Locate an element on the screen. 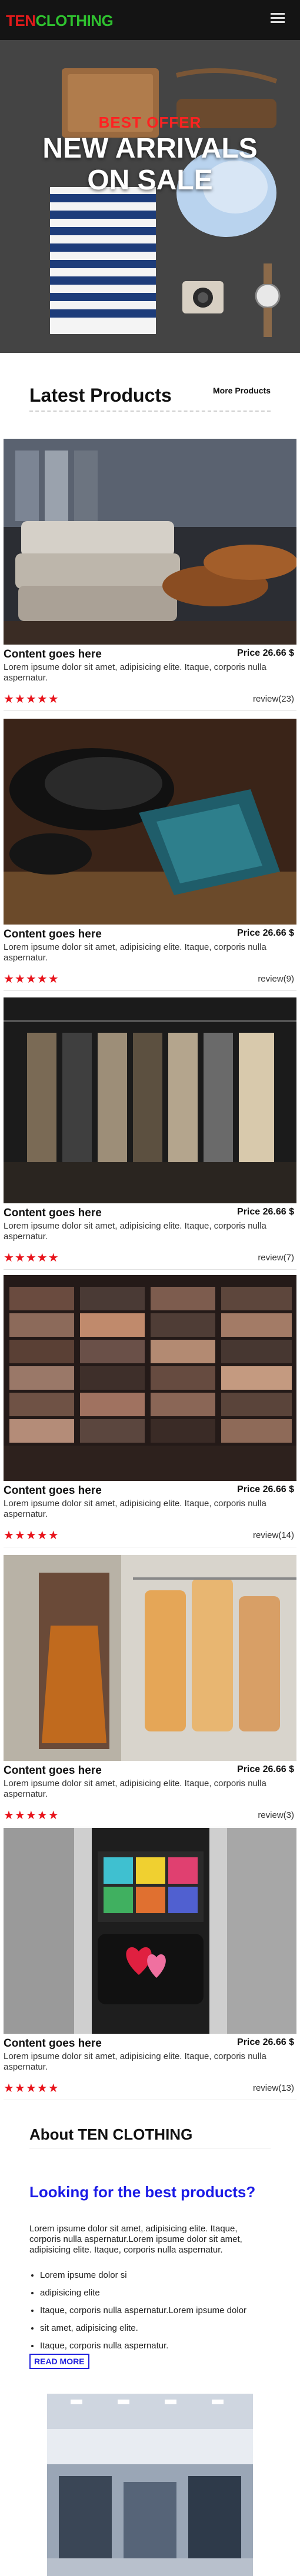  review-count: review(3) is located at coordinates (276, 1815).